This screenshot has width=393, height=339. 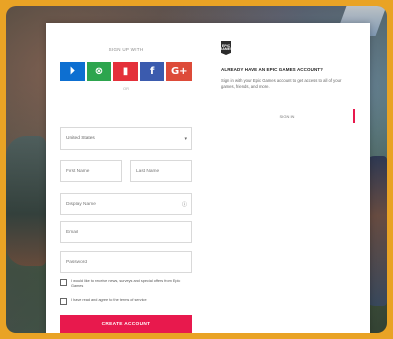 I want to click on display-name-field: ⓘ, so click(x=126, y=204).